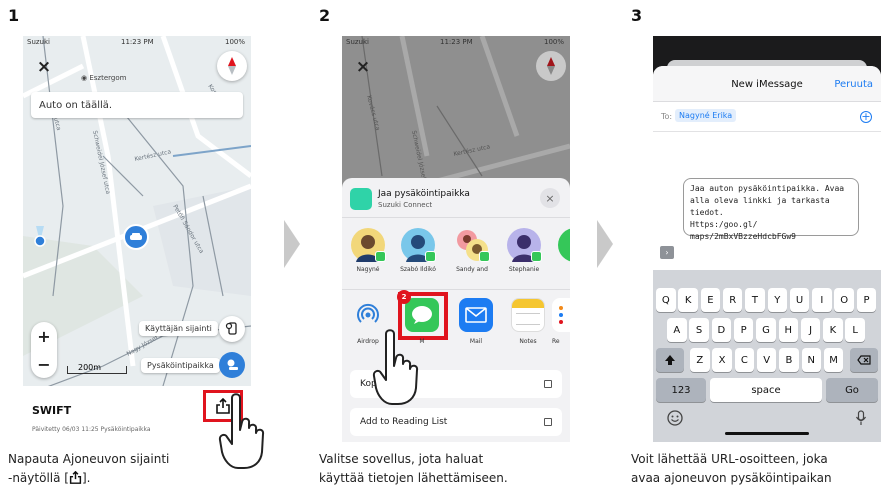 This screenshot has height=494, width=892. What do you see at coordinates (418, 250) in the screenshot?
I see `contact-szabo-ildiko: Szabó Ildikó` at bounding box center [418, 250].